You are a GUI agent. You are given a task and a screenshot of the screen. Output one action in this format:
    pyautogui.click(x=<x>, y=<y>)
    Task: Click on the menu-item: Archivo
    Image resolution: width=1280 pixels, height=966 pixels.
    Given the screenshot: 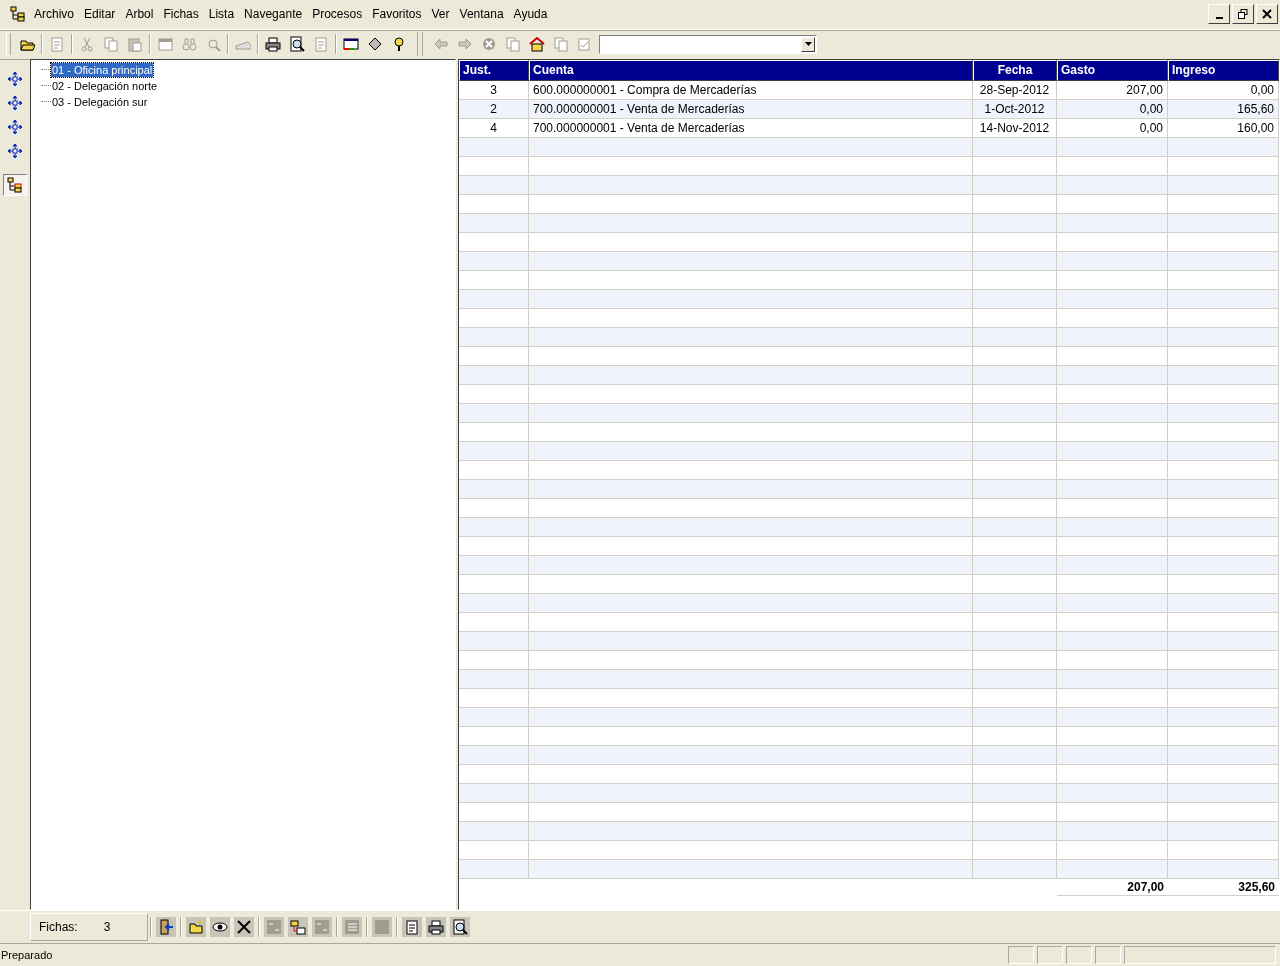 What is the action you would take?
    pyautogui.click(x=54, y=14)
    